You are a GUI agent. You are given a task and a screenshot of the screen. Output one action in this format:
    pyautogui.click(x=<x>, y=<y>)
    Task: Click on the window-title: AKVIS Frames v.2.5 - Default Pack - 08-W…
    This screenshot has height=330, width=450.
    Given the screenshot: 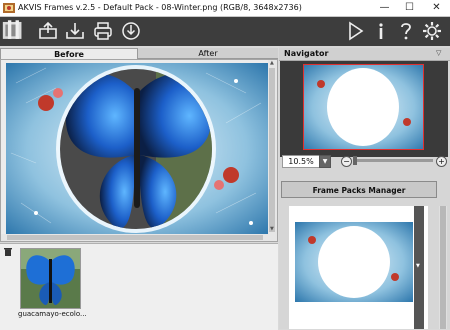 What is the action you would take?
    pyautogui.click(x=160, y=7)
    